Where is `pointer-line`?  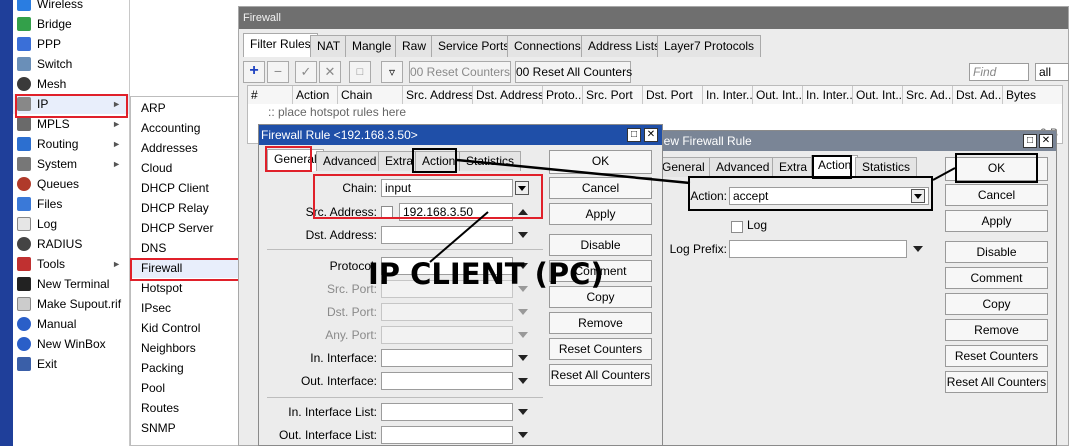
pointer-line is located at coordinates (459, 237).